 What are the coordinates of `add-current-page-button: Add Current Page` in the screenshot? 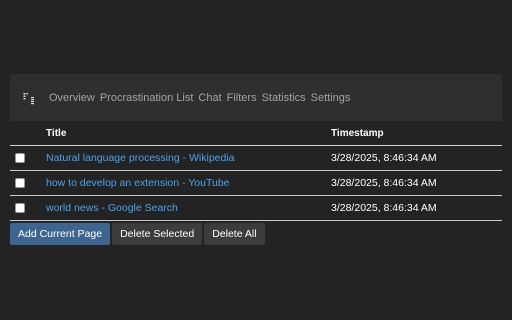 It's located at (60, 234).